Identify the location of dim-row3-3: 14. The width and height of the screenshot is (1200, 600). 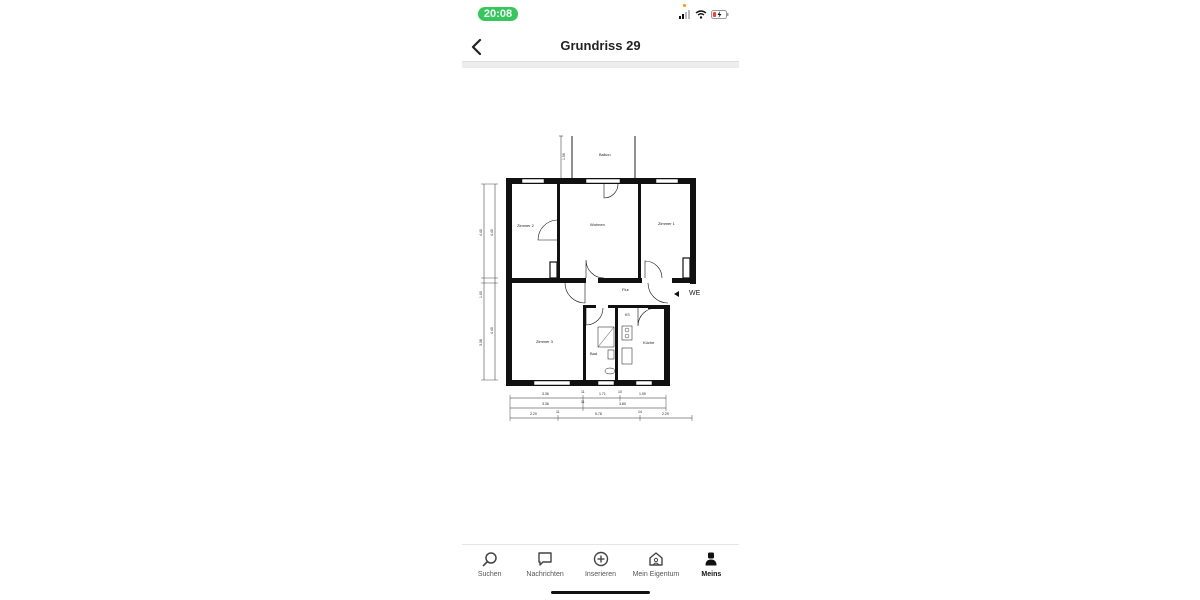
(640, 412).